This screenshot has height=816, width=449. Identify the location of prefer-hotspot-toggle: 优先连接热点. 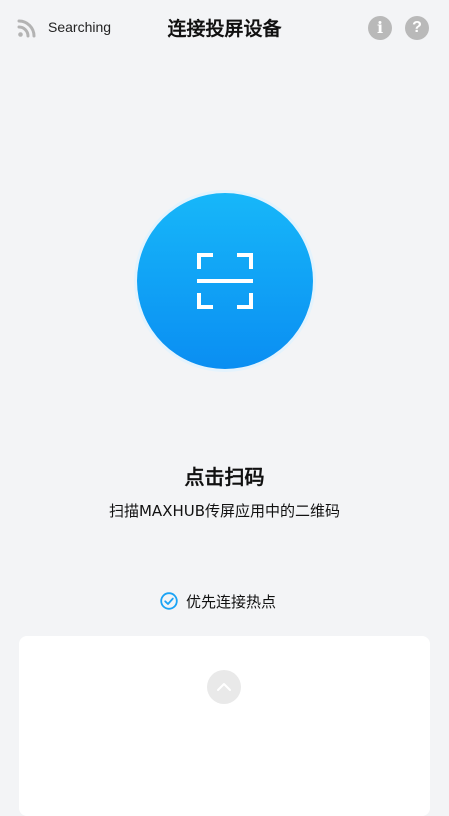
(218, 601).